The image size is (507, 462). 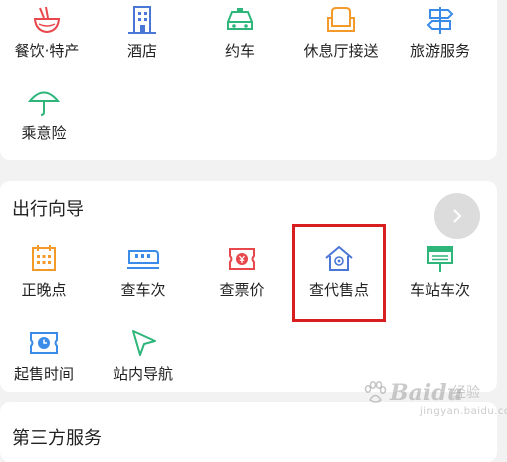 What do you see at coordinates (338, 290) in the screenshot?
I see `guide-agency-search-label: 查代售点` at bounding box center [338, 290].